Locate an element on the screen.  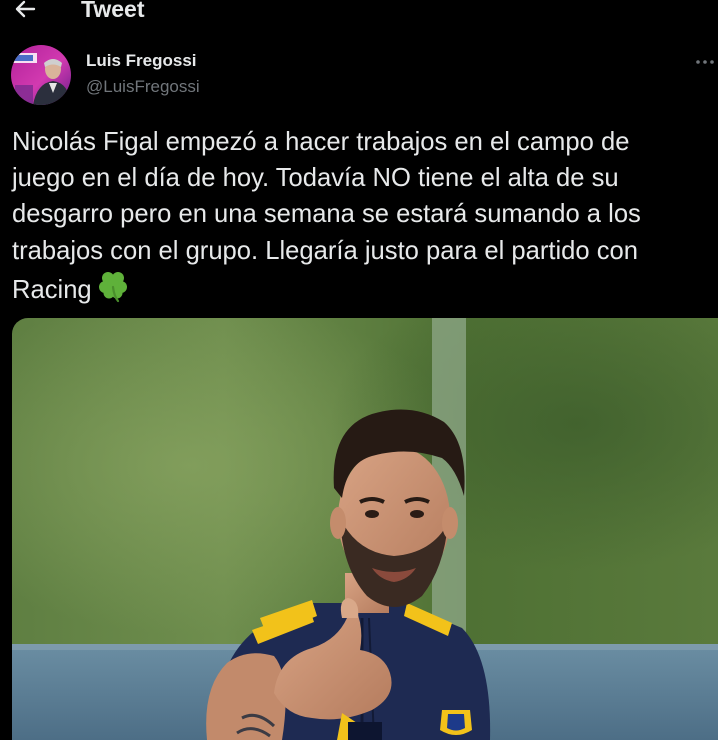
arrow-left-icon is located at coordinates (25, 9).